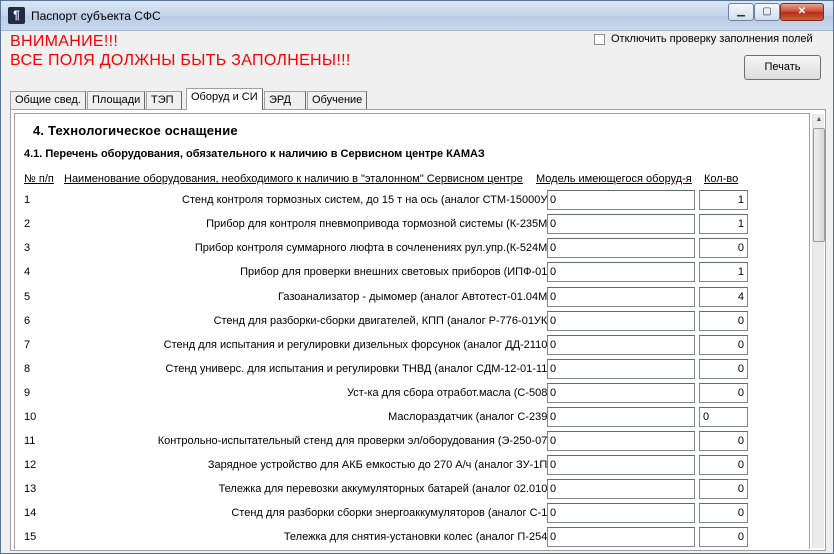 The width and height of the screenshot is (834, 554). Describe the element at coordinates (48, 100) in the screenshot. I see `tab-general: Общие свед.` at that location.